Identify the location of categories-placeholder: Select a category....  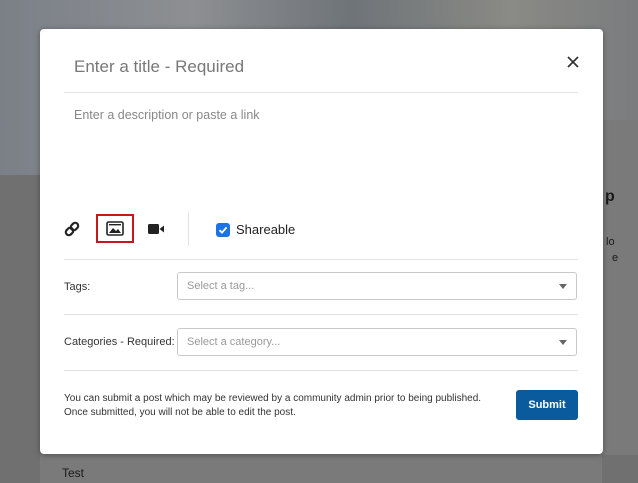
(234, 342).